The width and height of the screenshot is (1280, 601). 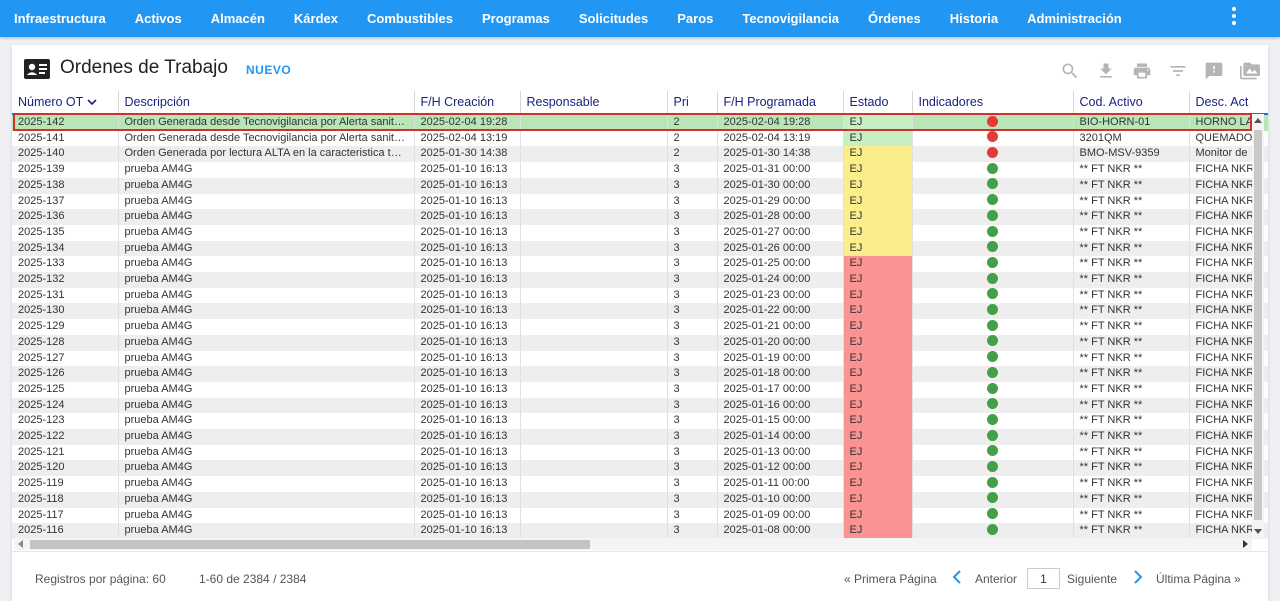 I want to click on status-dot-icon, so click(x=992, y=529).